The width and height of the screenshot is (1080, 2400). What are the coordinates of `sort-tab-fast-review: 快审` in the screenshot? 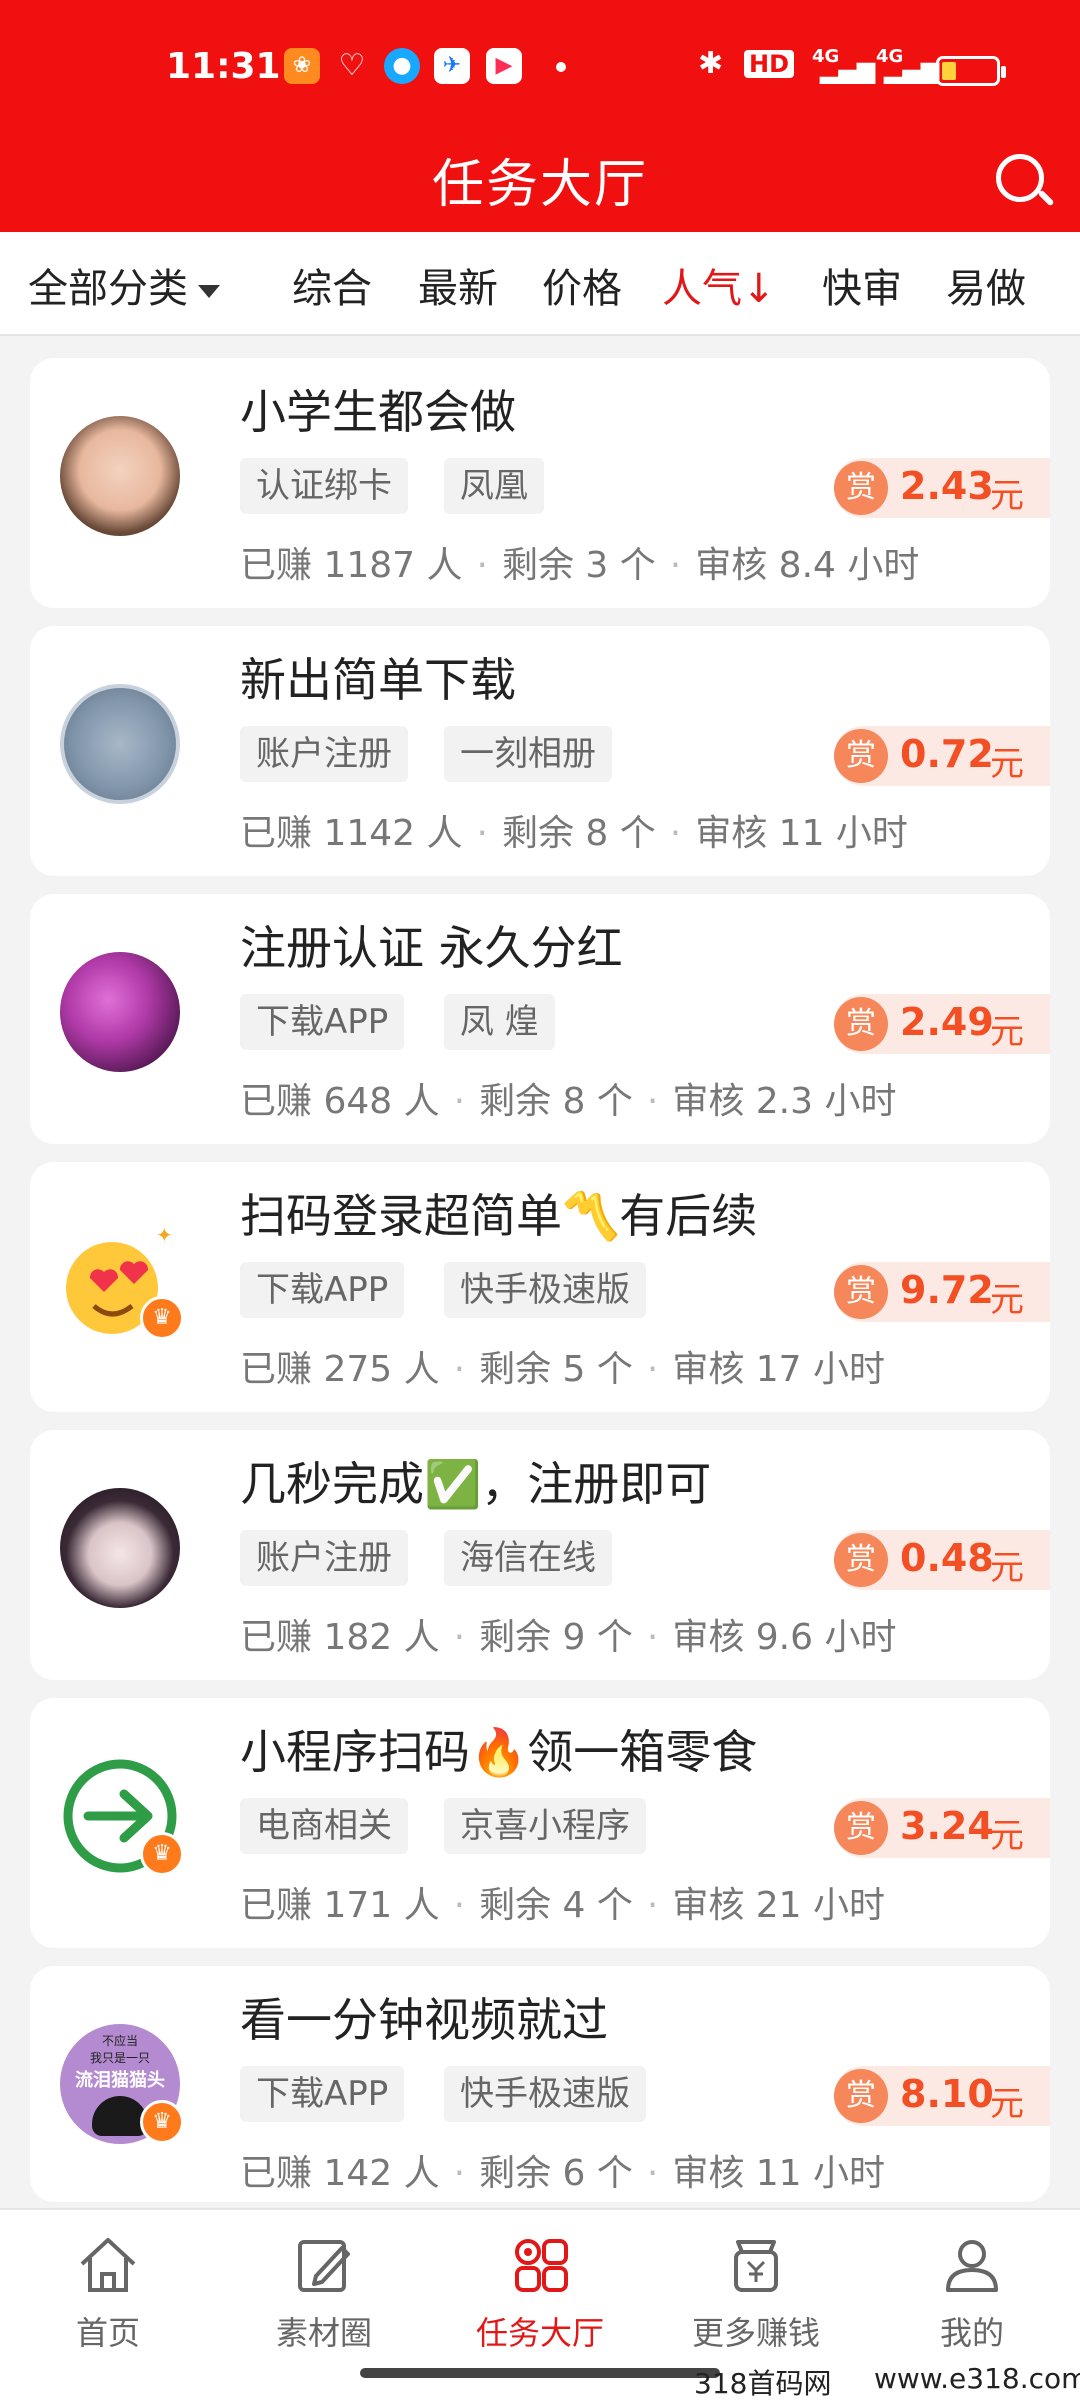 It's located at (862, 285).